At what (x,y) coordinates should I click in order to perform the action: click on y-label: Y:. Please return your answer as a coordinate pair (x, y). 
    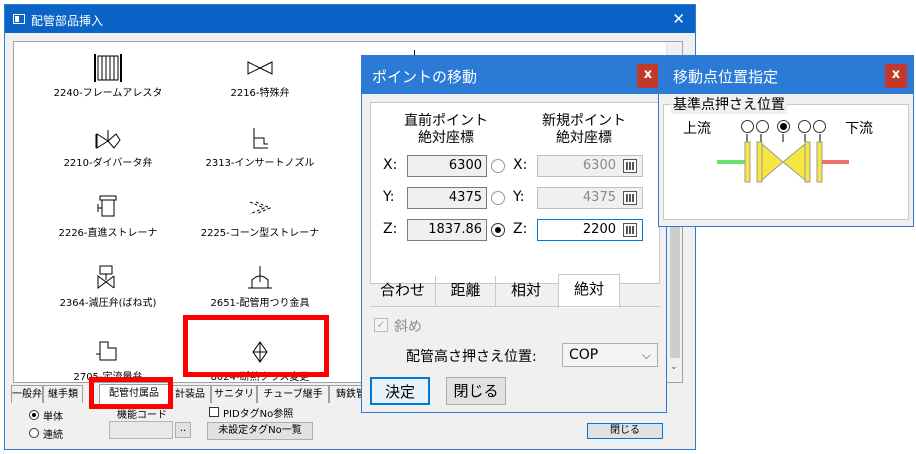
    Looking at the image, I should click on (389, 197).